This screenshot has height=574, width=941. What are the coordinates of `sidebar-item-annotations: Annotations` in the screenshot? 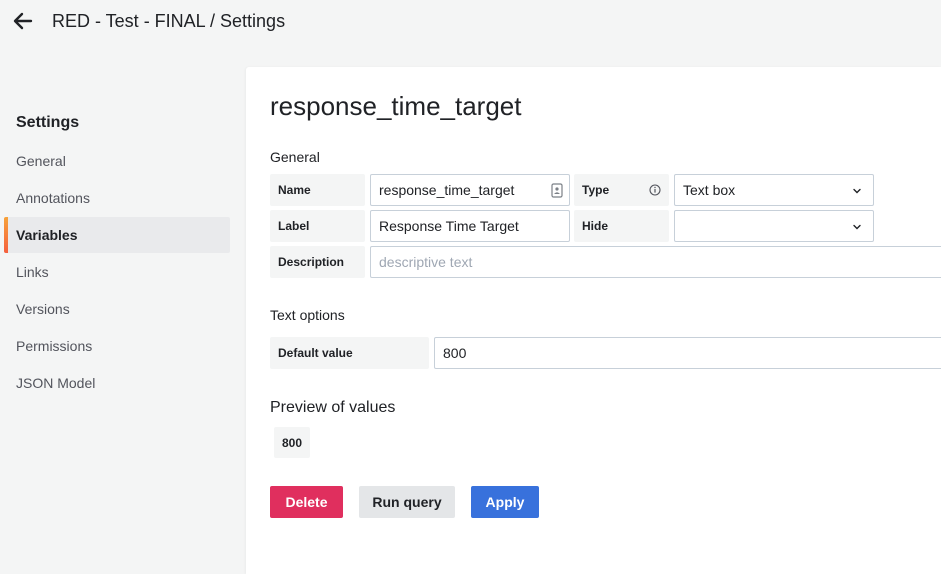 It's located at (117, 198).